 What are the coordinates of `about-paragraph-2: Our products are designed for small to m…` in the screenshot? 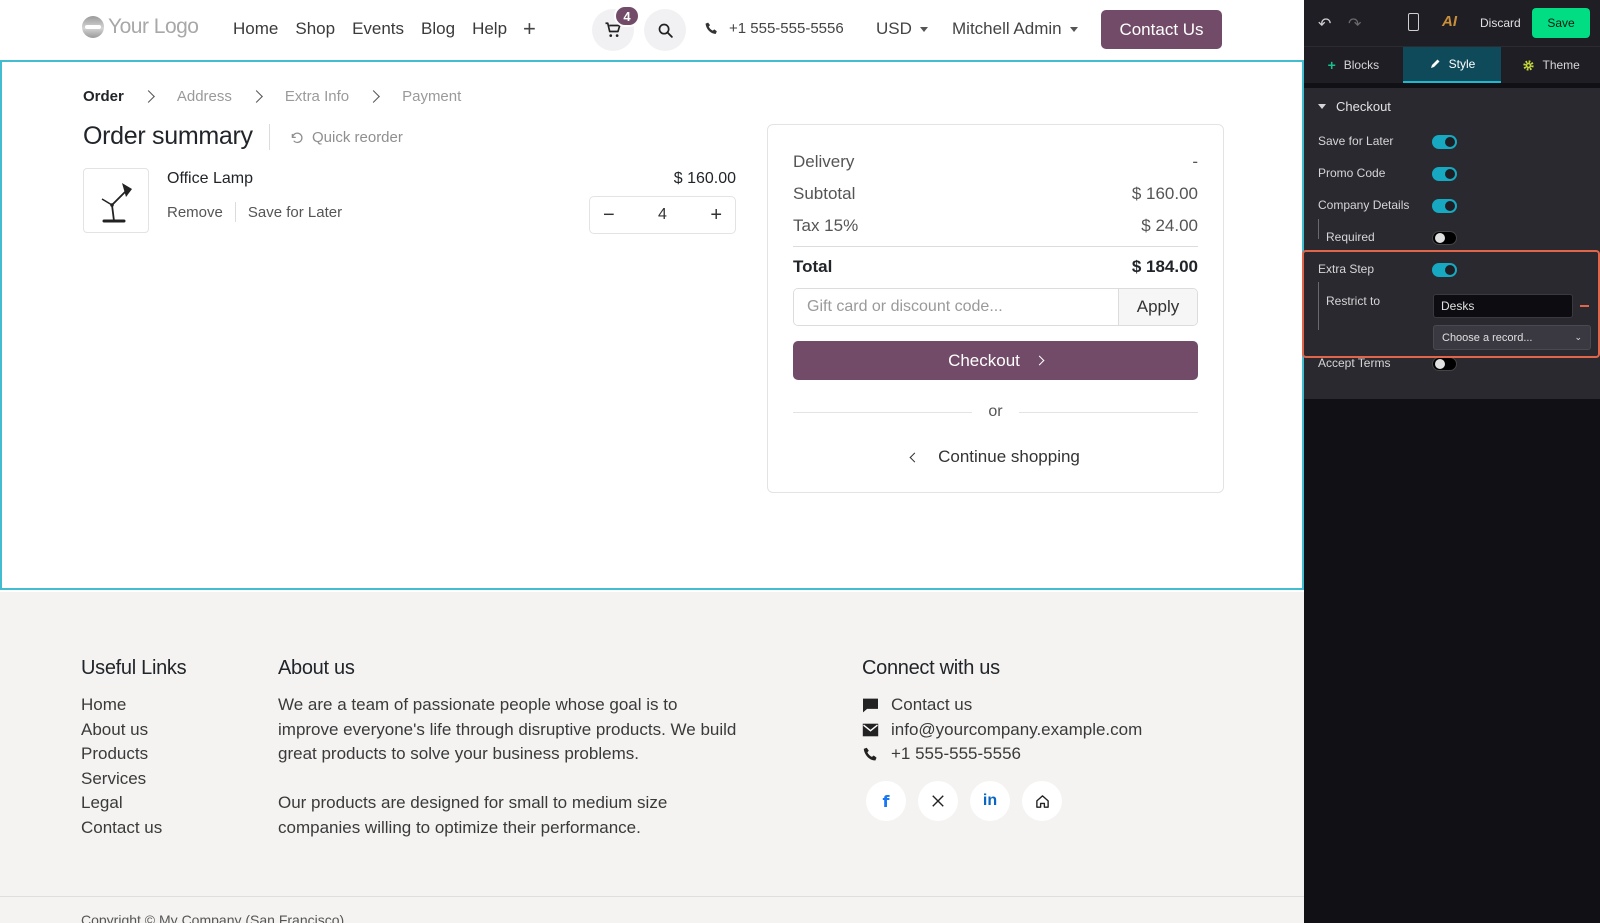 It's located at (473, 815).